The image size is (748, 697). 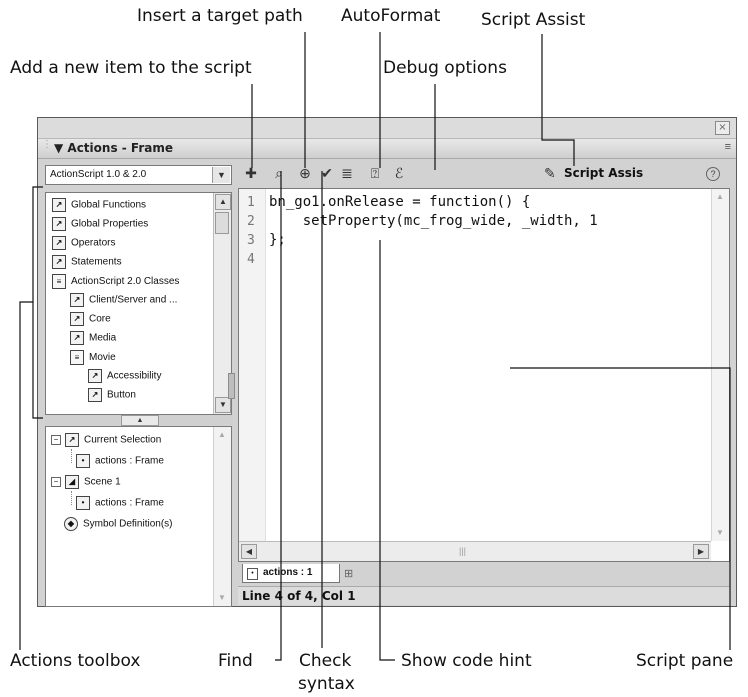 I want to click on code-line: bn_go1.onRelease = function() {, so click(x=399, y=202).